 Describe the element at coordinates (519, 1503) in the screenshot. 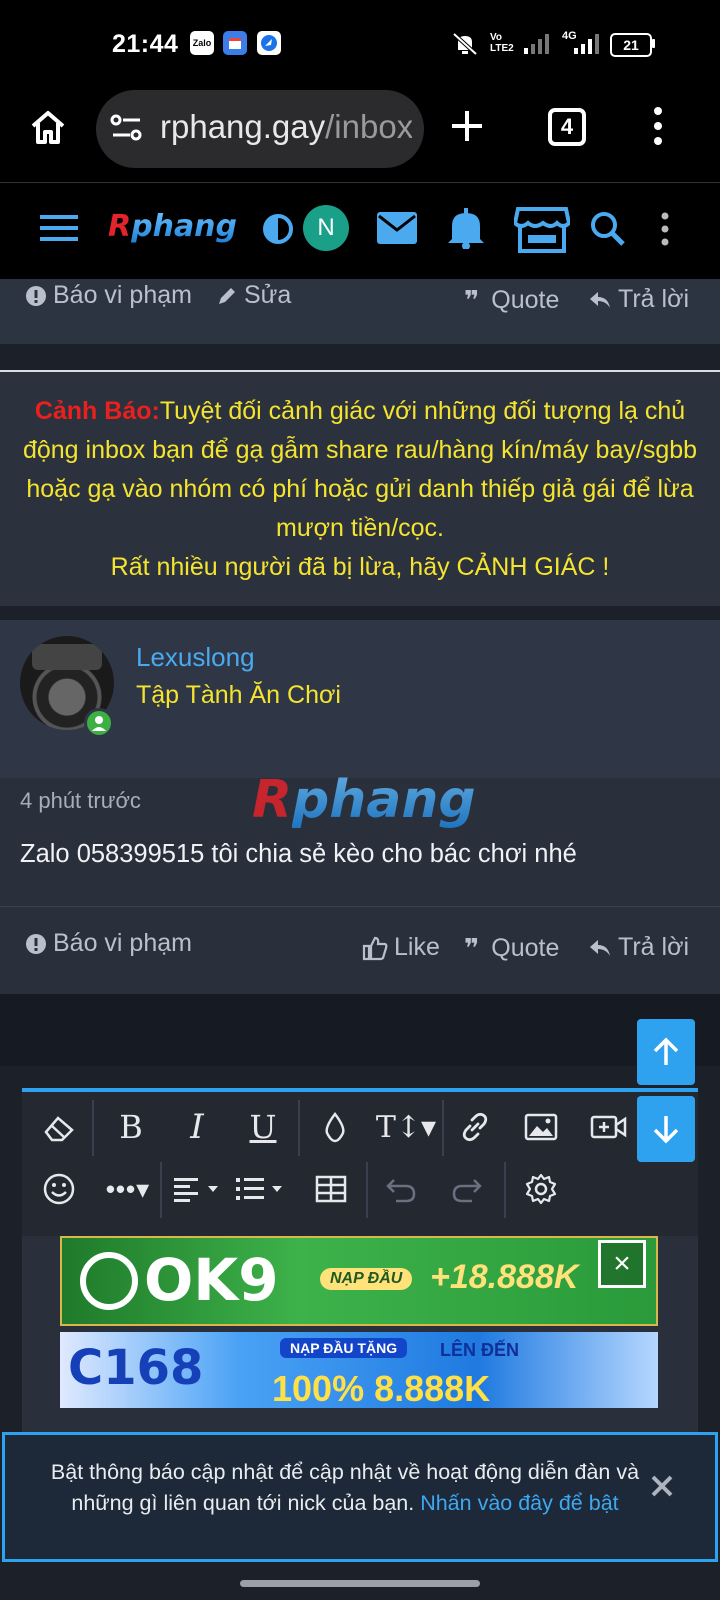

I see `enable-notifications-link: Nhấn vào đây để bật` at that location.